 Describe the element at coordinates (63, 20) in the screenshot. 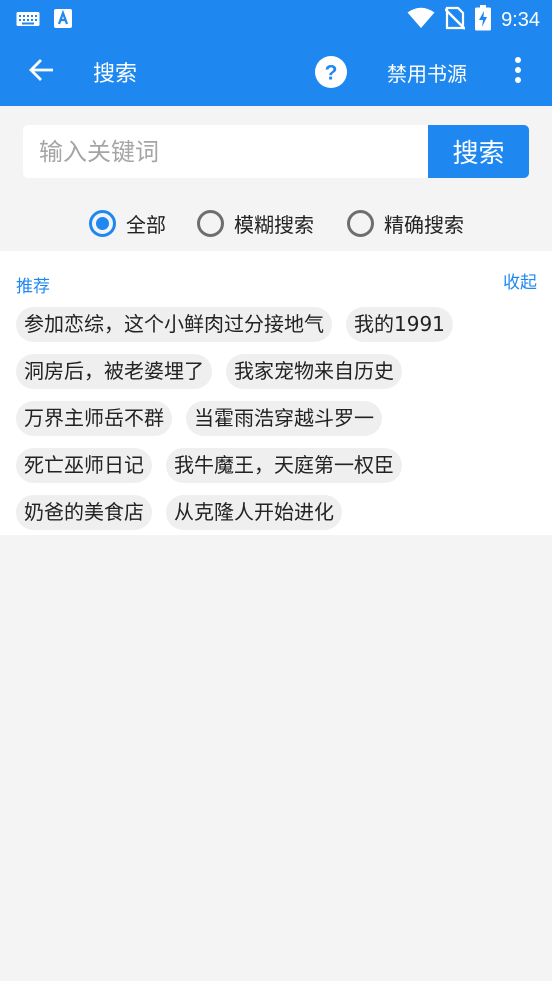

I see `a-notification-icon` at that location.